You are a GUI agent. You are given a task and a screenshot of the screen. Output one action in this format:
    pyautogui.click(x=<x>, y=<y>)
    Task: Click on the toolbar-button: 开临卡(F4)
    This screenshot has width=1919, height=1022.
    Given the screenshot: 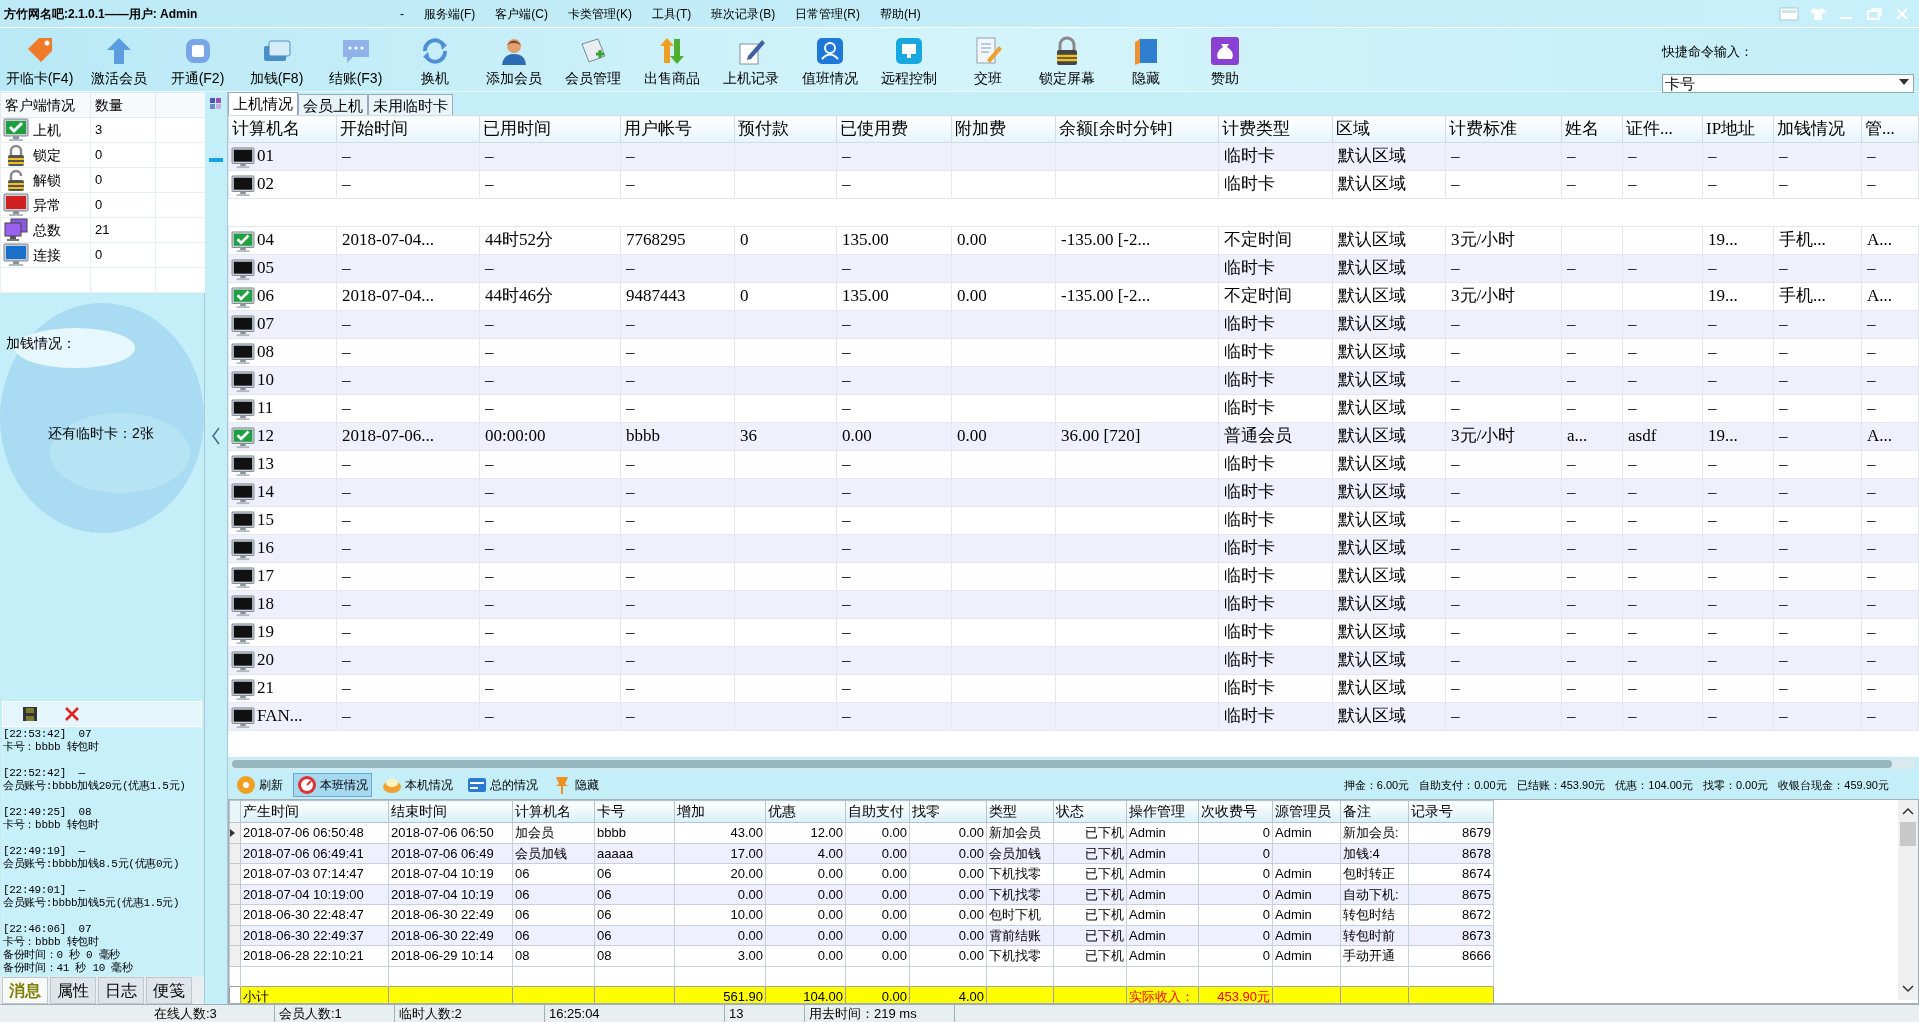 What is the action you would take?
    pyautogui.click(x=39, y=62)
    